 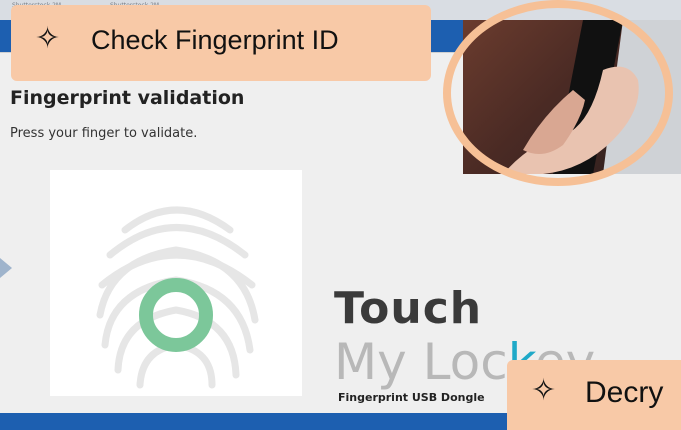 What do you see at coordinates (127, 98) in the screenshot?
I see `dialog-title: Fingerprint validation` at bounding box center [127, 98].